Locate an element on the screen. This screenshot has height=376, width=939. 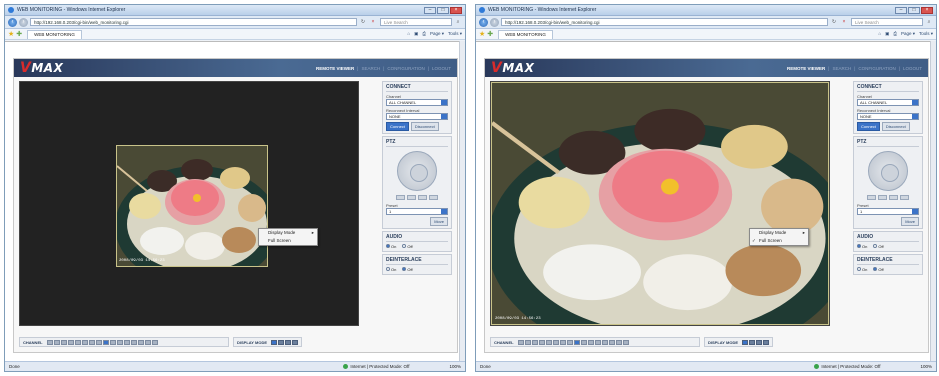
favorites-star-icon: ★ is located at coordinates (11, 34).